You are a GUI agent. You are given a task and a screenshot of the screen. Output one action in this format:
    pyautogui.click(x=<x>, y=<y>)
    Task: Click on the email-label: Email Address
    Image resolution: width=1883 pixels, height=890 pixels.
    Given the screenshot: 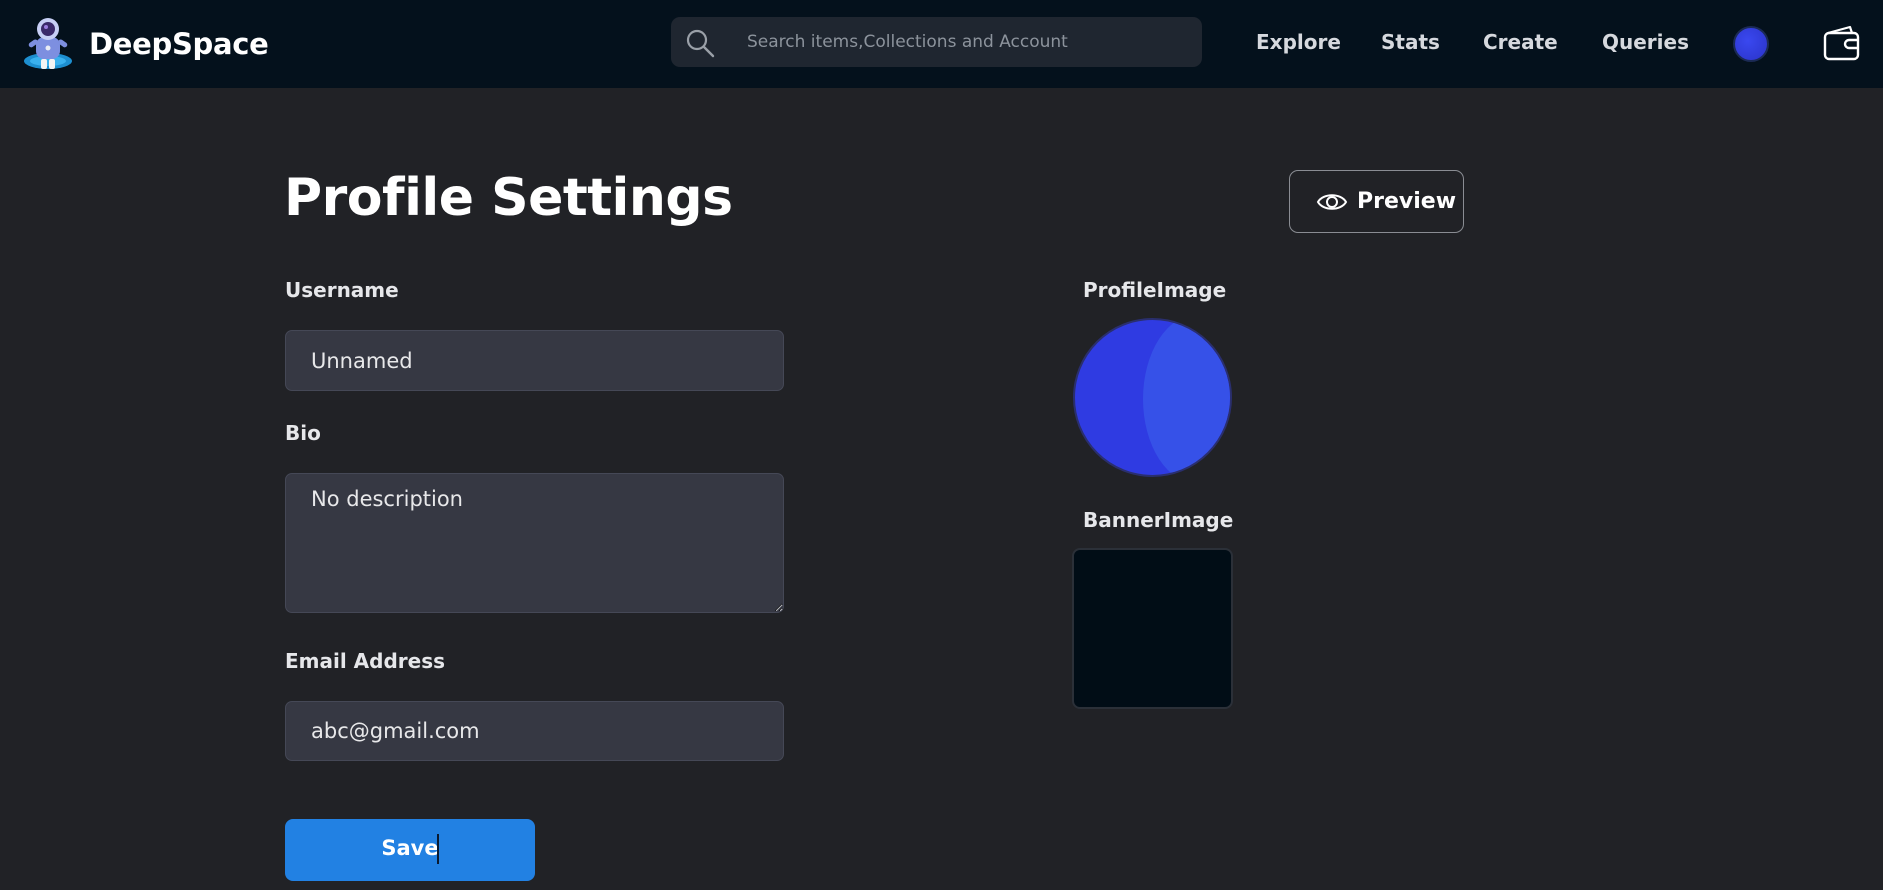 What is the action you would take?
    pyautogui.click(x=365, y=661)
    